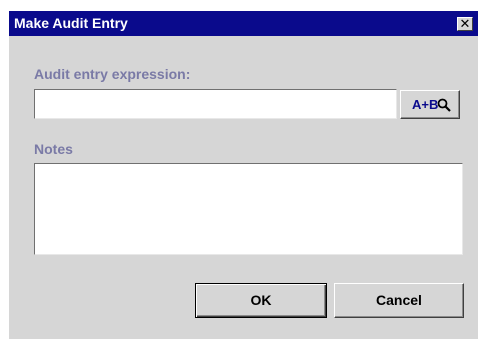  What do you see at coordinates (261, 300) in the screenshot?
I see `ok-button: OK` at bounding box center [261, 300].